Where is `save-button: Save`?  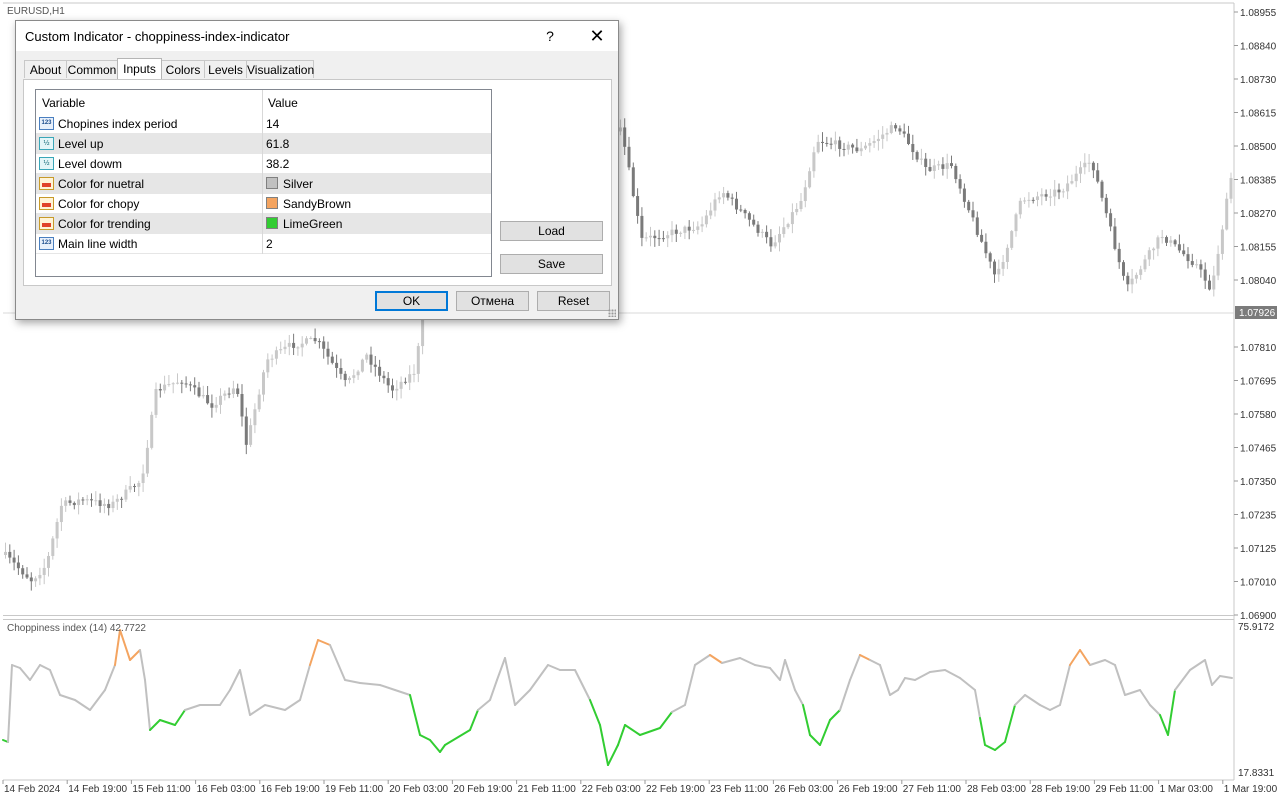
save-button: Save is located at coordinates (551, 264).